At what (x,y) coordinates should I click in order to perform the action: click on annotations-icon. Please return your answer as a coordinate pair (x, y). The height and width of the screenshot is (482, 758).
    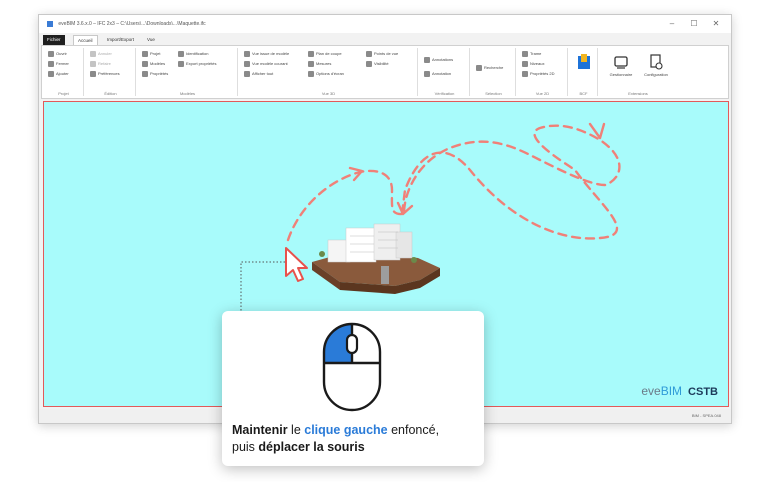
    Looking at the image, I should click on (427, 59).